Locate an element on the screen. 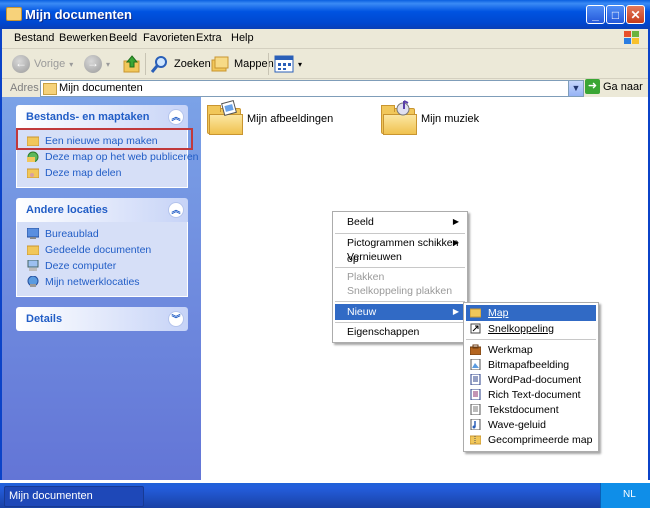 The width and height of the screenshot is (650, 508). item-my-pictures: Mijn afbeeldingen is located at coordinates (270, 117).